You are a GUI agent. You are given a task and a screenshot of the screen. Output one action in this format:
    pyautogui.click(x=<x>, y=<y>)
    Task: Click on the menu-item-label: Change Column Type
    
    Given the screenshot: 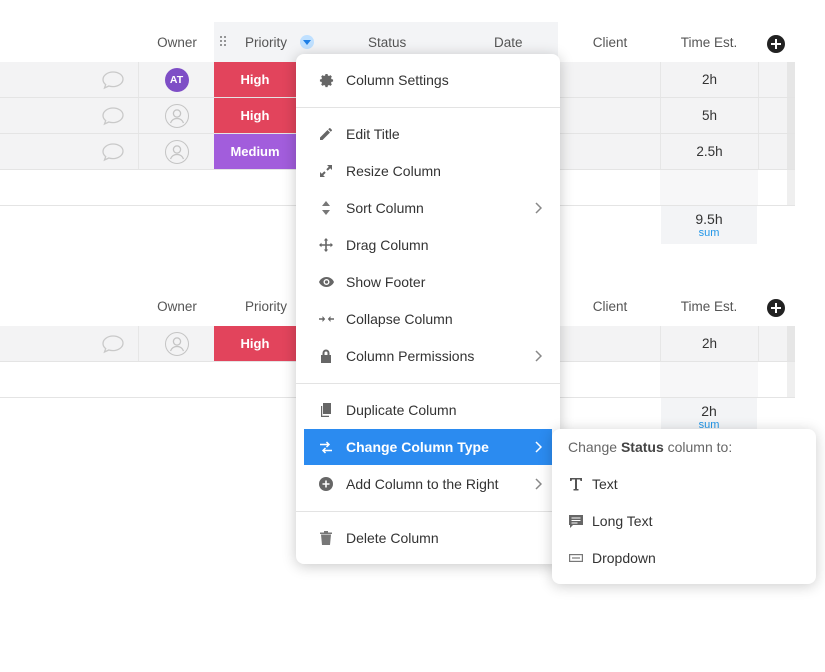 What is the action you would take?
    pyautogui.click(x=417, y=447)
    